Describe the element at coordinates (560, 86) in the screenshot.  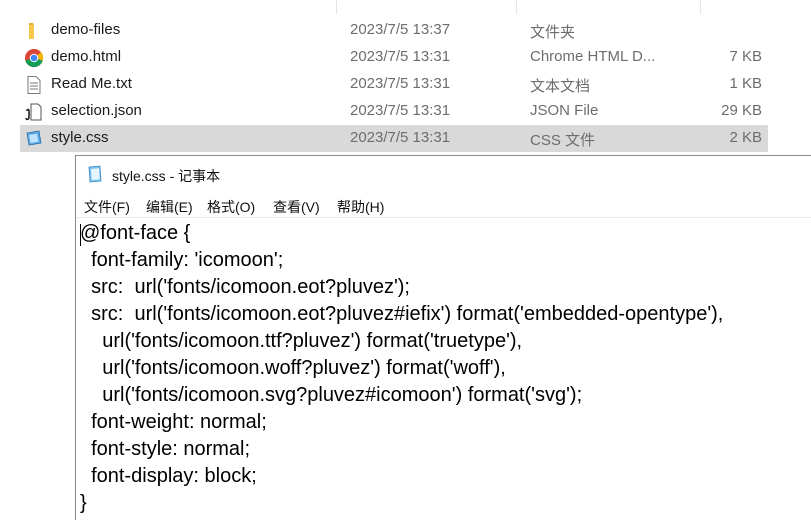
I see `file-type: 文本文档` at that location.